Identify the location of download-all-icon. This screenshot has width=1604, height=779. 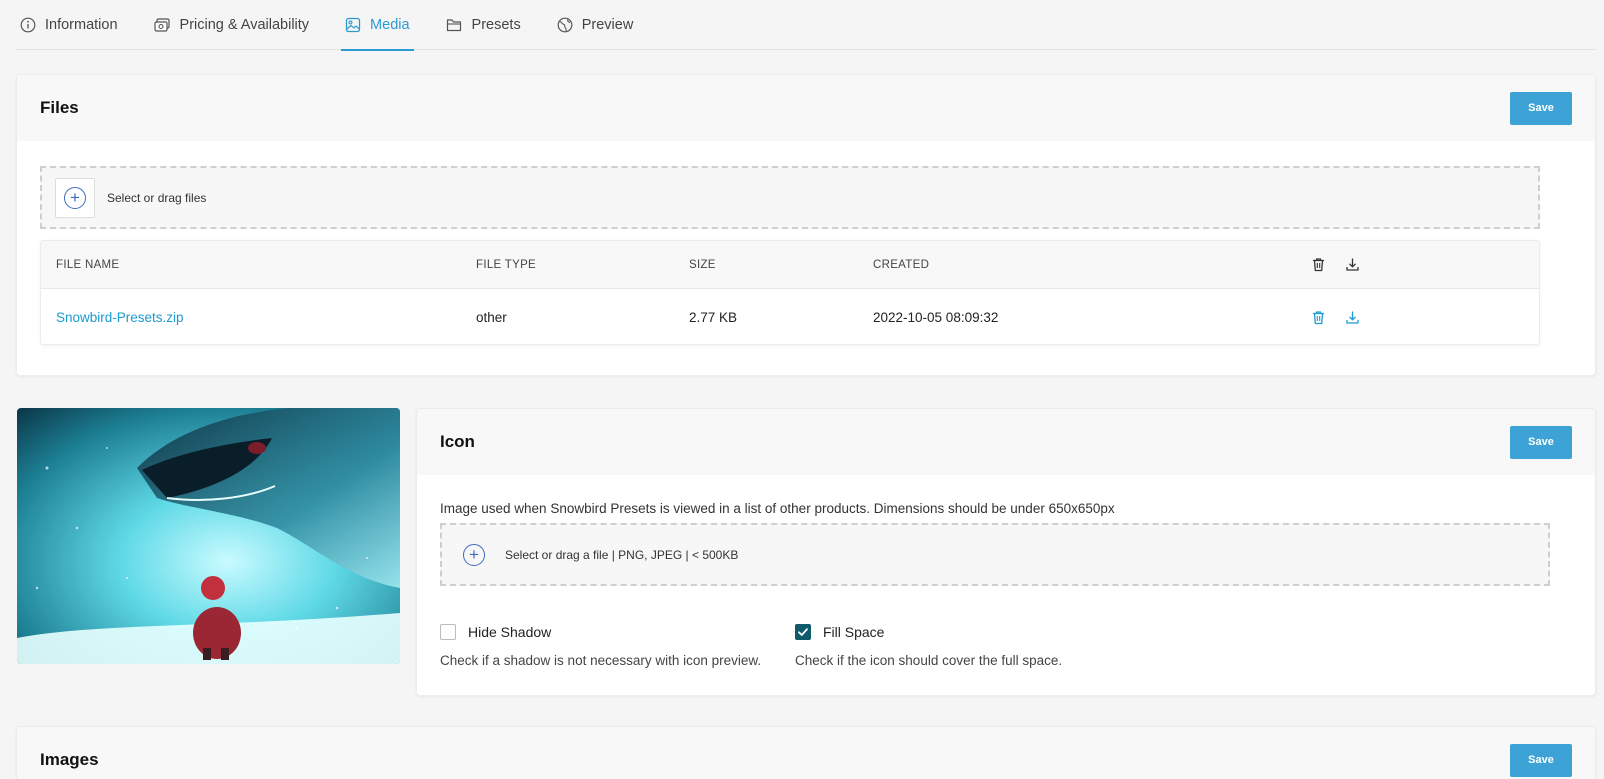
(1352, 264).